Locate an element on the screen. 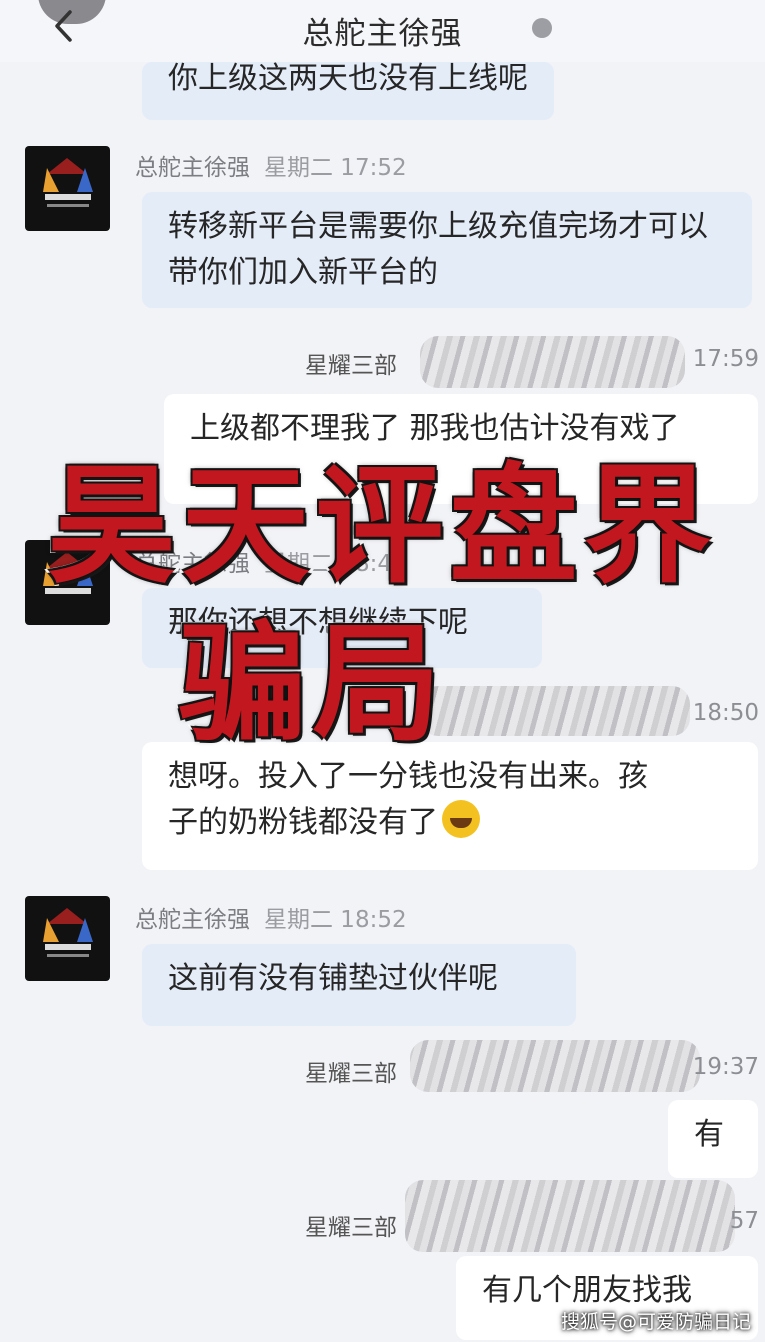  sender-line: 总舵主徐强 星期二 17:52 is located at coordinates (271, 165).